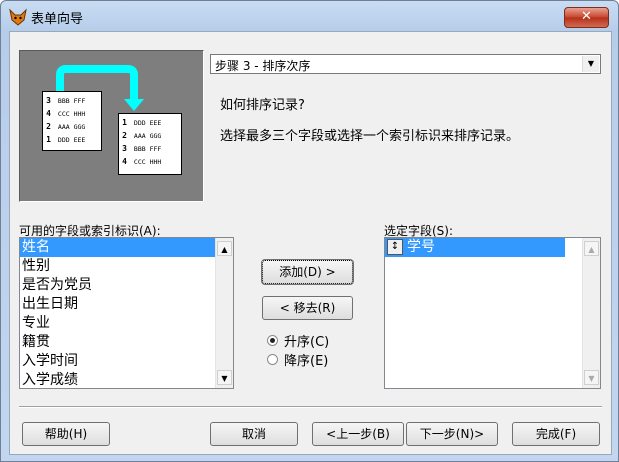 This screenshot has height=462, width=619. I want to click on list-item: 姓名, so click(118, 247).